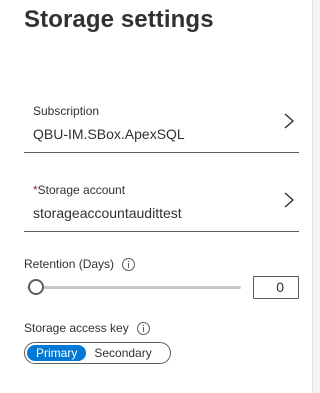 The width and height of the screenshot is (320, 393). Describe the element at coordinates (36, 287) in the screenshot. I see `slider-thumb` at that location.